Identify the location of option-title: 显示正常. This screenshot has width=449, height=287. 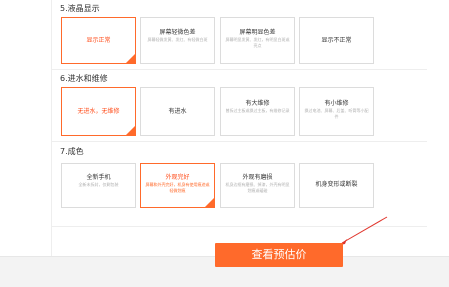
(98, 40).